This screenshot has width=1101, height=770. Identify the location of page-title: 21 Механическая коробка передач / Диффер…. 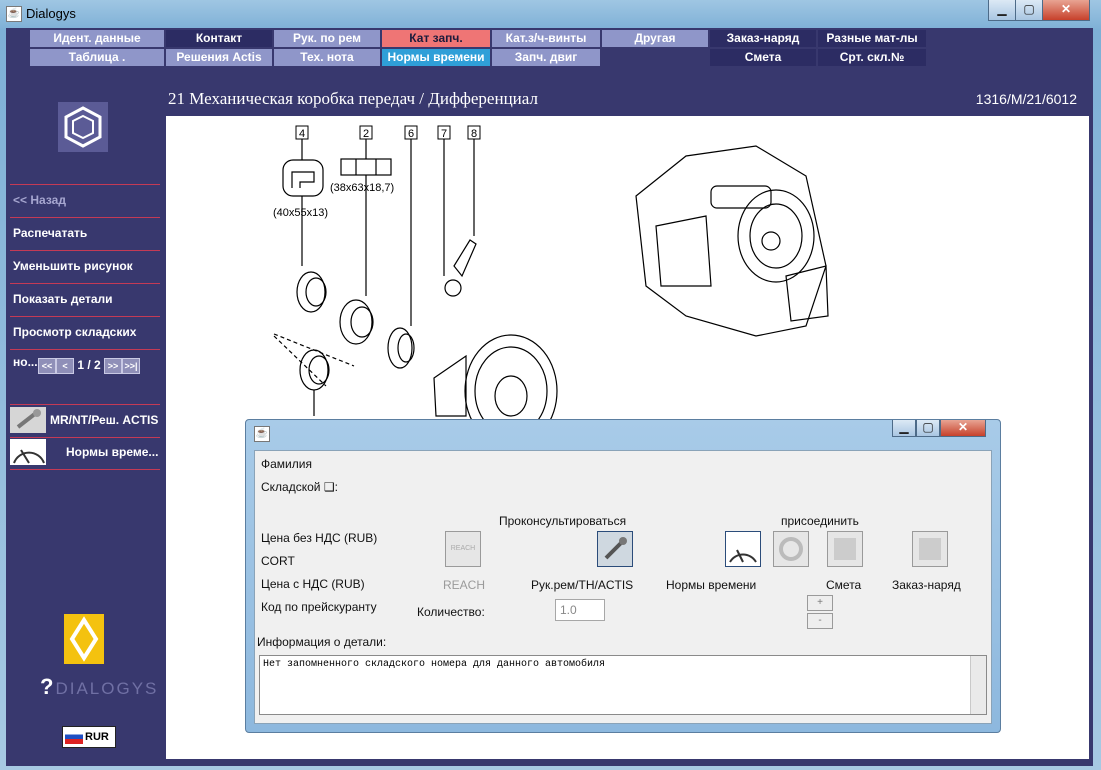
(353, 98).